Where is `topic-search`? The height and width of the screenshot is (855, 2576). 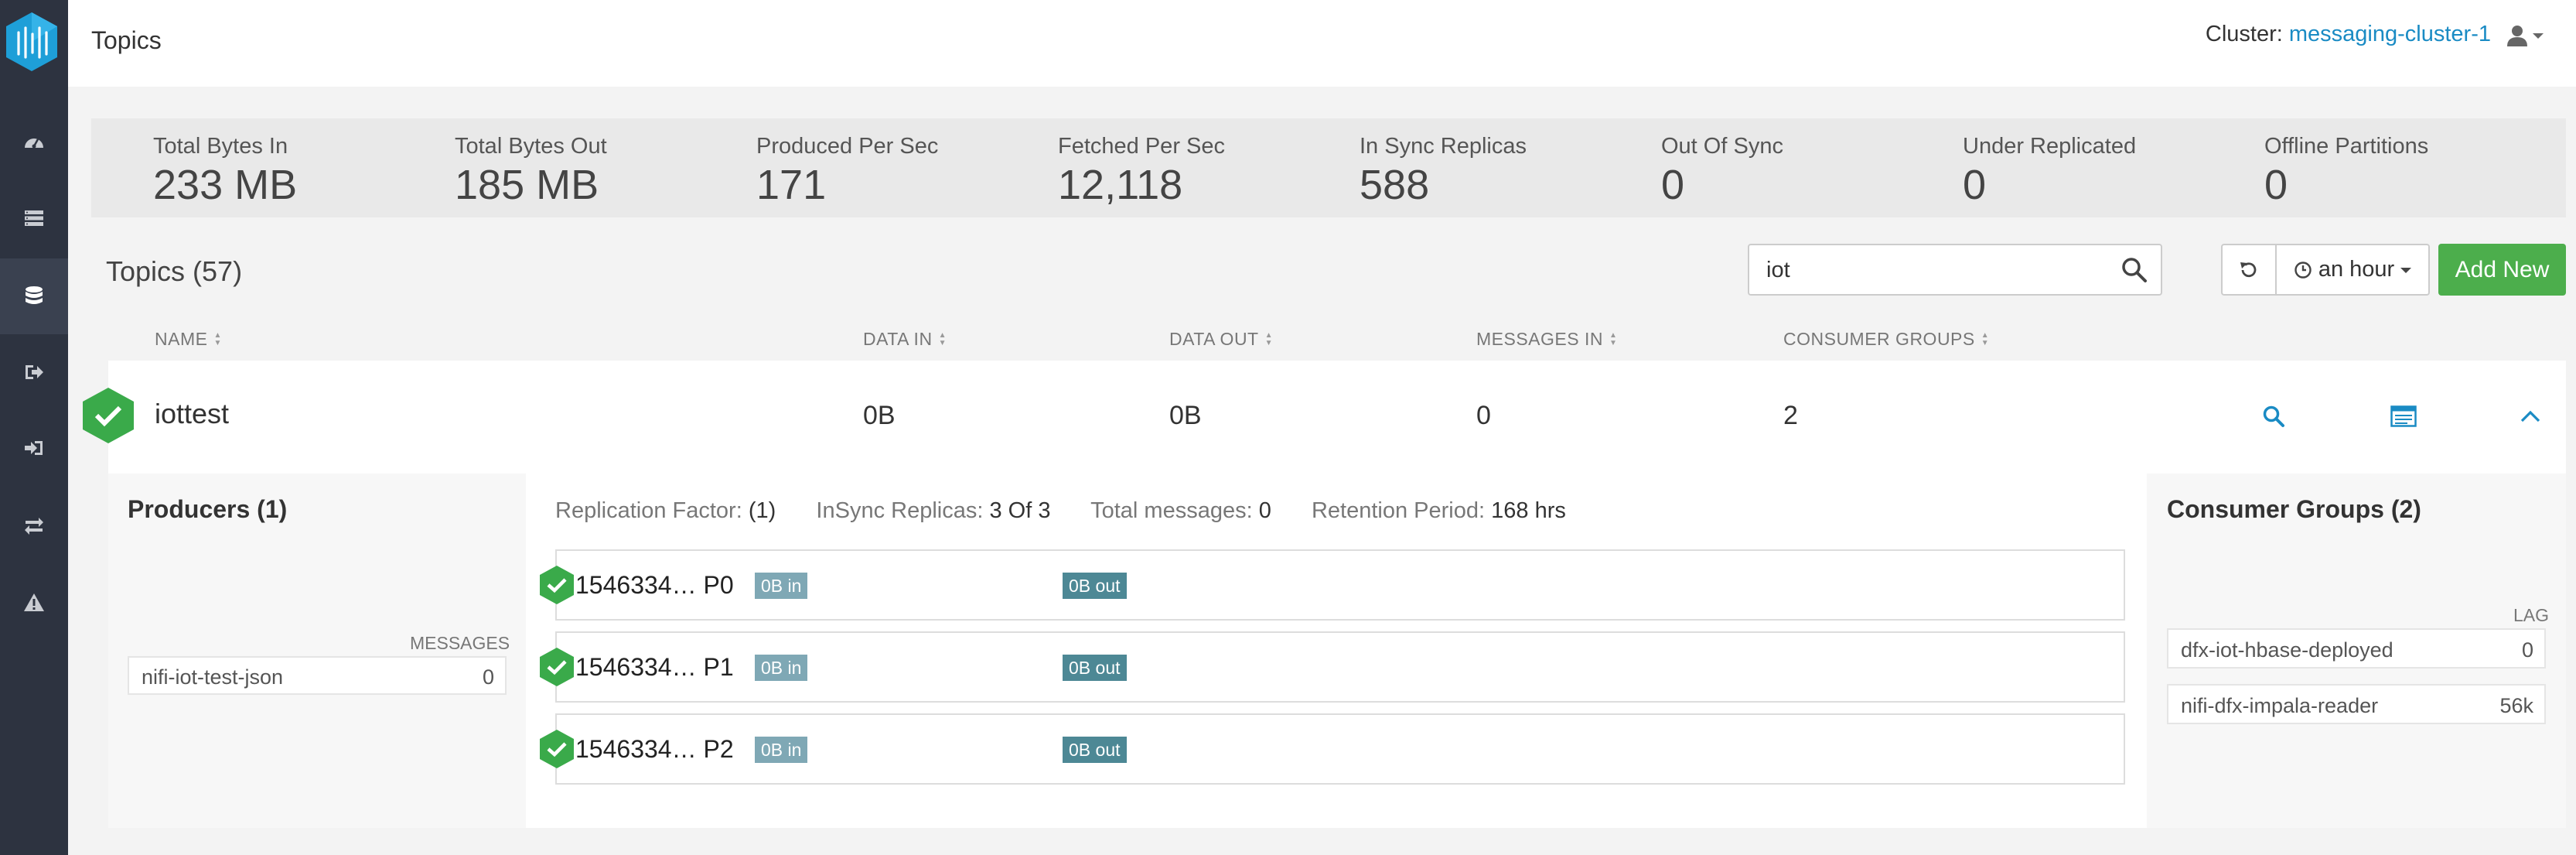 topic-search is located at coordinates (1955, 270).